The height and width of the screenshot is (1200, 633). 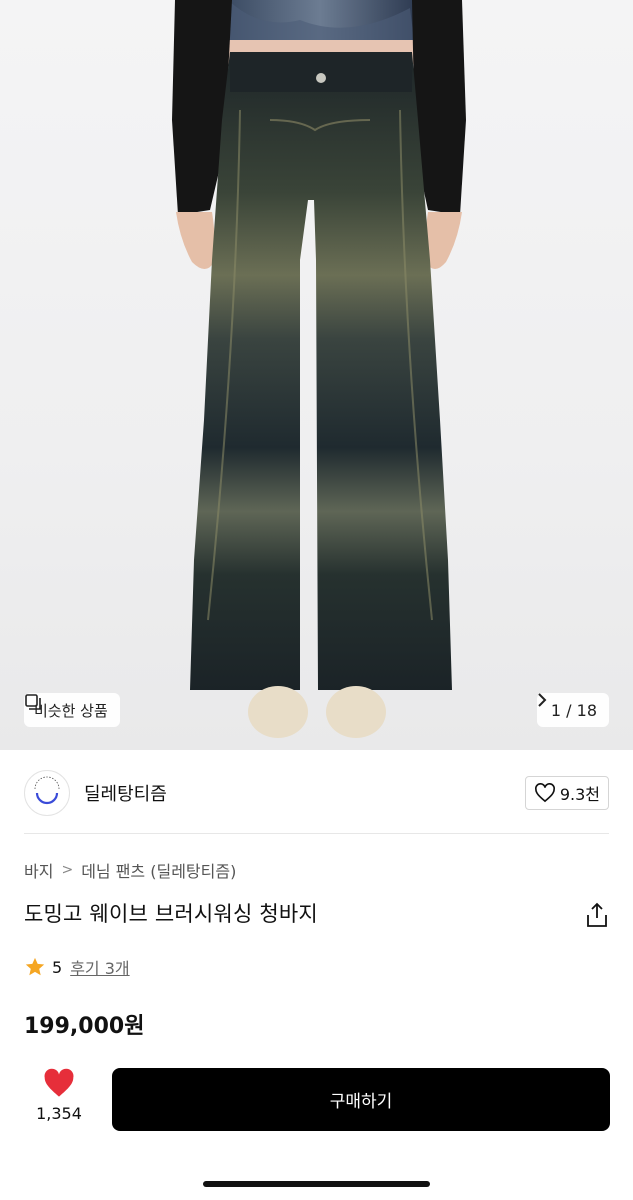 What do you see at coordinates (542, 700) in the screenshot?
I see `chevron-right-icon` at bounding box center [542, 700].